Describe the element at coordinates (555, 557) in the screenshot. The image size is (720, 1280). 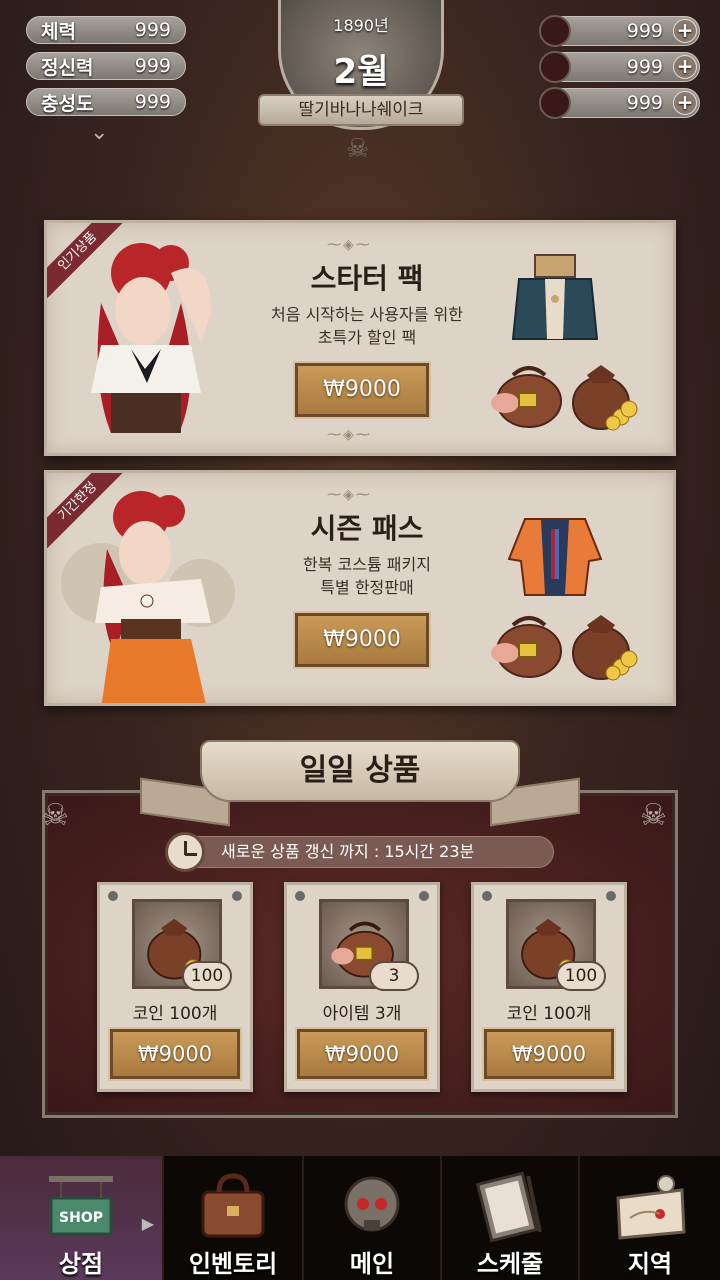
I see `hanbok-outfit-icon` at that location.